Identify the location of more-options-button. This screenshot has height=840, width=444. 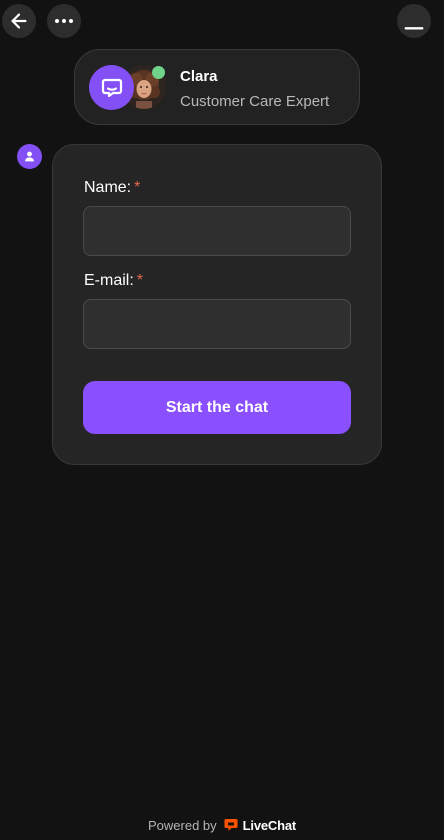
(64, 21).